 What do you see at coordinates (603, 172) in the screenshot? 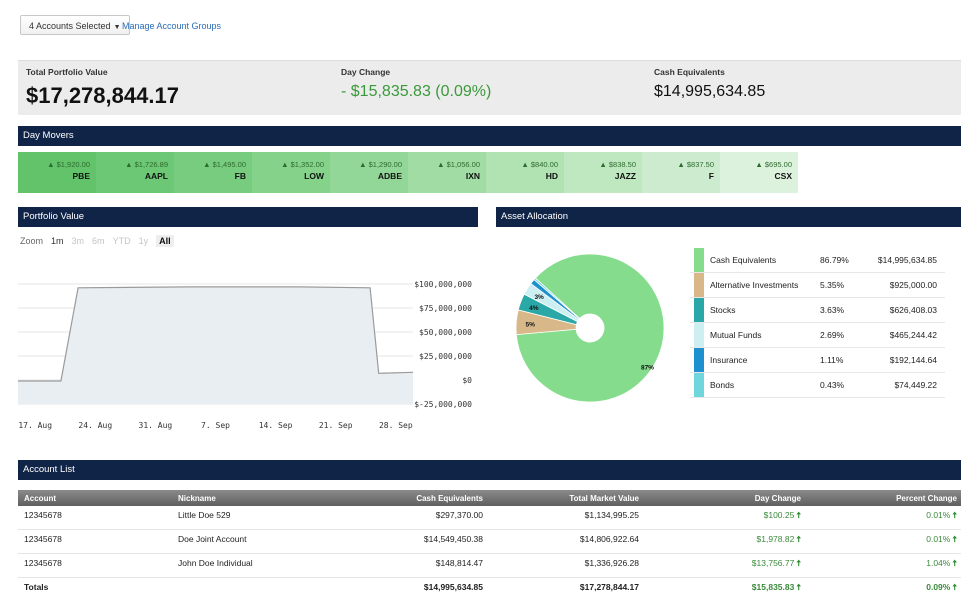
I see `mover-tile: ▲ $838.50 JAZZ` at bounding box center [603, 172].